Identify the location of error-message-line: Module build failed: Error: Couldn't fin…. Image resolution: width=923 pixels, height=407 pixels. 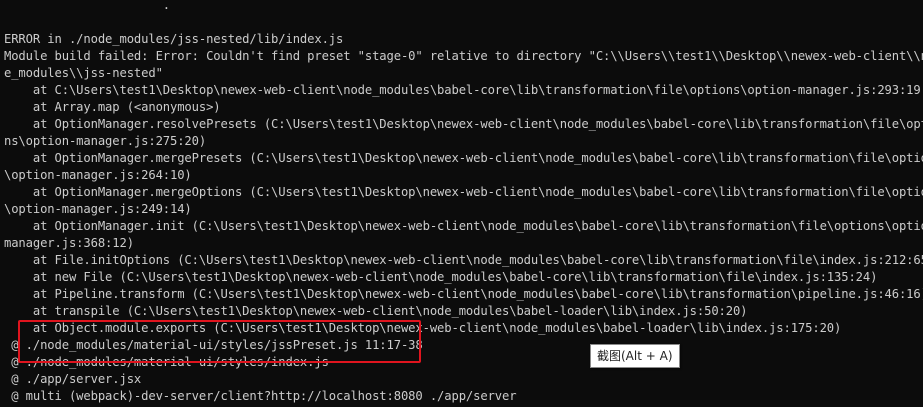
(463, 56).